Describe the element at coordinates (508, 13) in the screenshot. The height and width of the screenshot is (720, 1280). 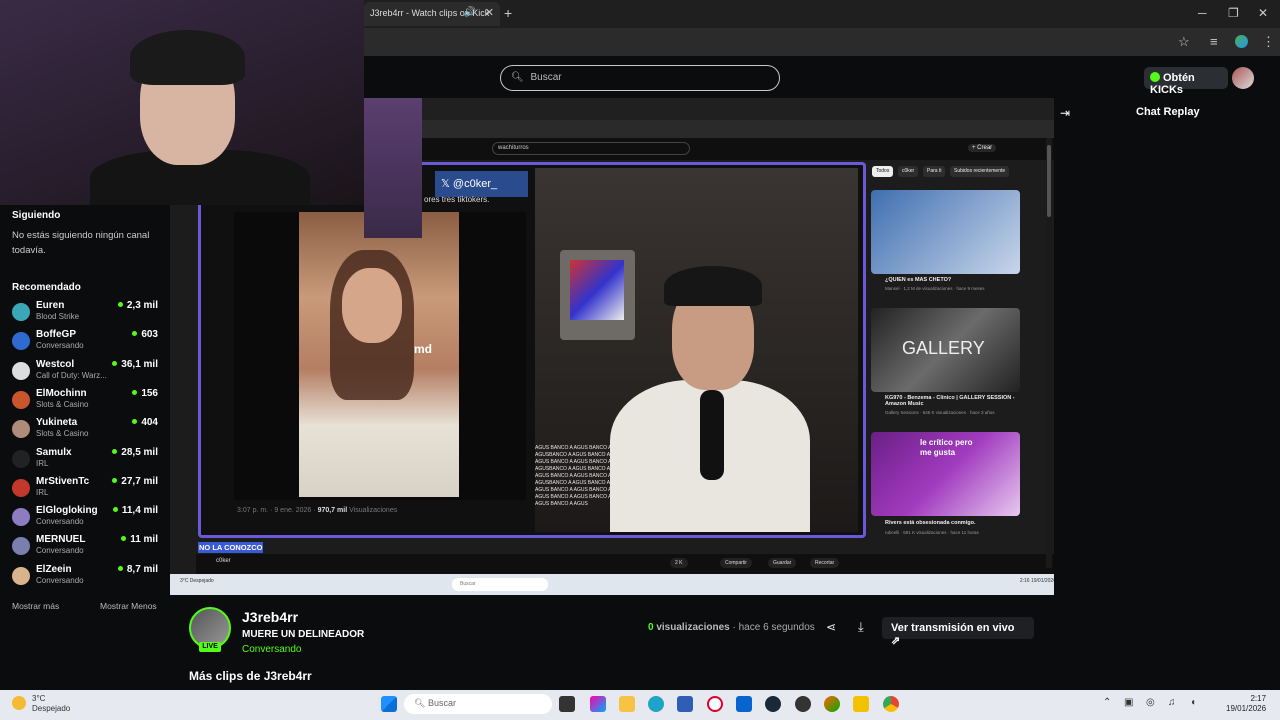
I see `new-tab-button: +` at that location.